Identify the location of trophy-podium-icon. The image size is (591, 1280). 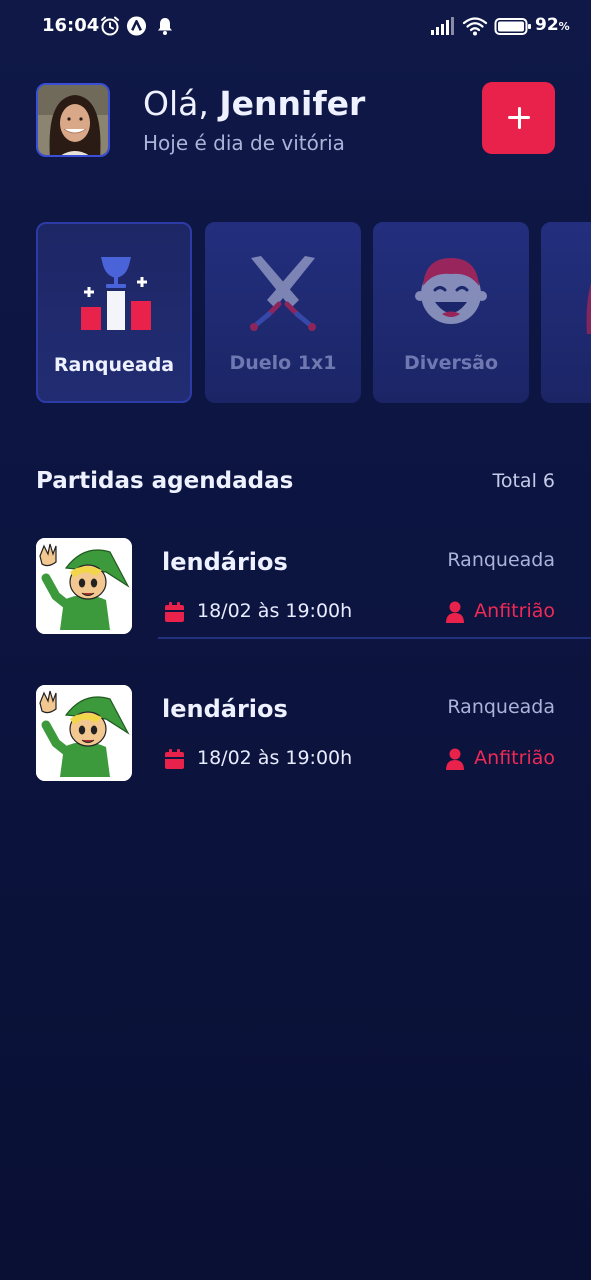
(116, 293).